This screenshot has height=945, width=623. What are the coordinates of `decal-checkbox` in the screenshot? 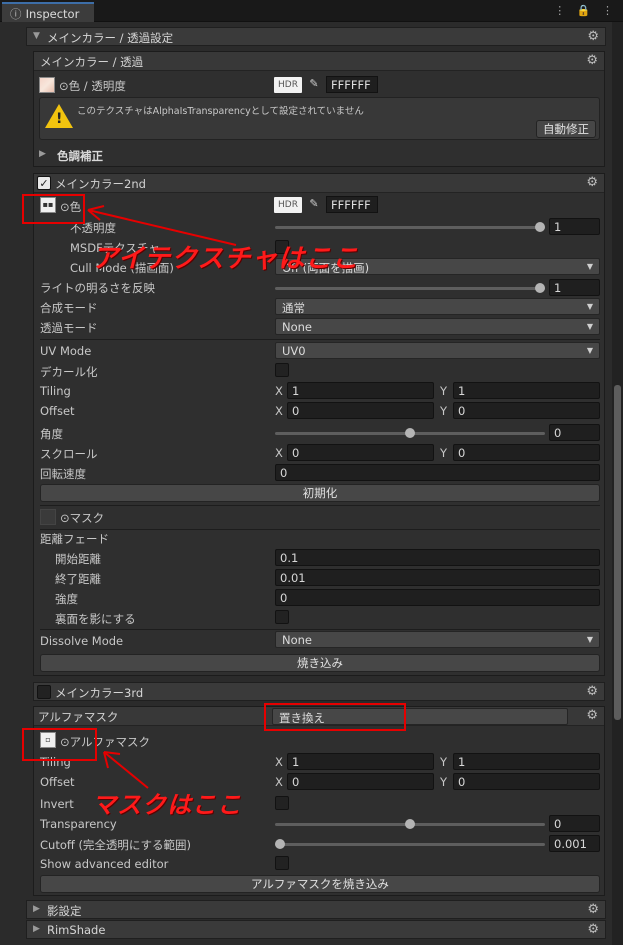 It's located at (282, 370).